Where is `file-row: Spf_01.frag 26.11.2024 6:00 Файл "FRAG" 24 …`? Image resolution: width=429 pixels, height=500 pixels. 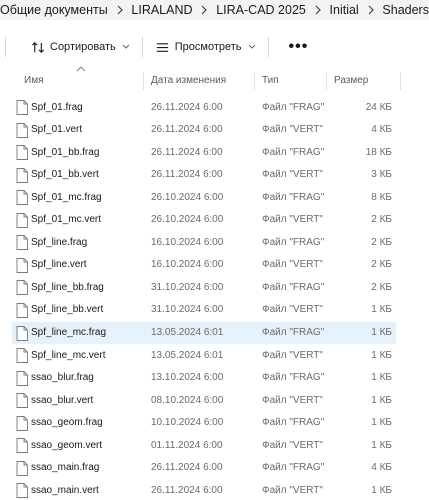
file-row: Spf_01.frag 26.11.2024 6:00 Файл "FRAG" 24 … is located at coordinates (204, 107).